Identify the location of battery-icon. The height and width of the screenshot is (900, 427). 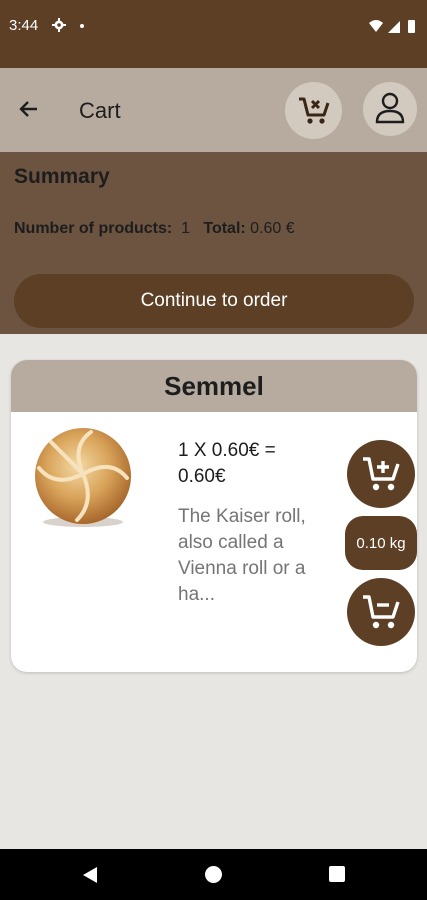
(411, 26).